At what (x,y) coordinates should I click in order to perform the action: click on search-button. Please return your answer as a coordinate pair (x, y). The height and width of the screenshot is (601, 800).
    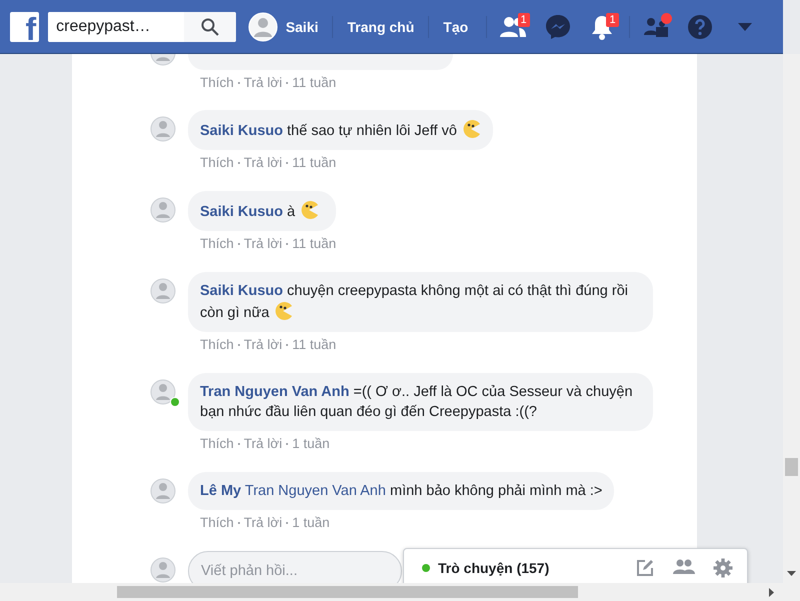
    Looking at the image, I should click on (210, 27).